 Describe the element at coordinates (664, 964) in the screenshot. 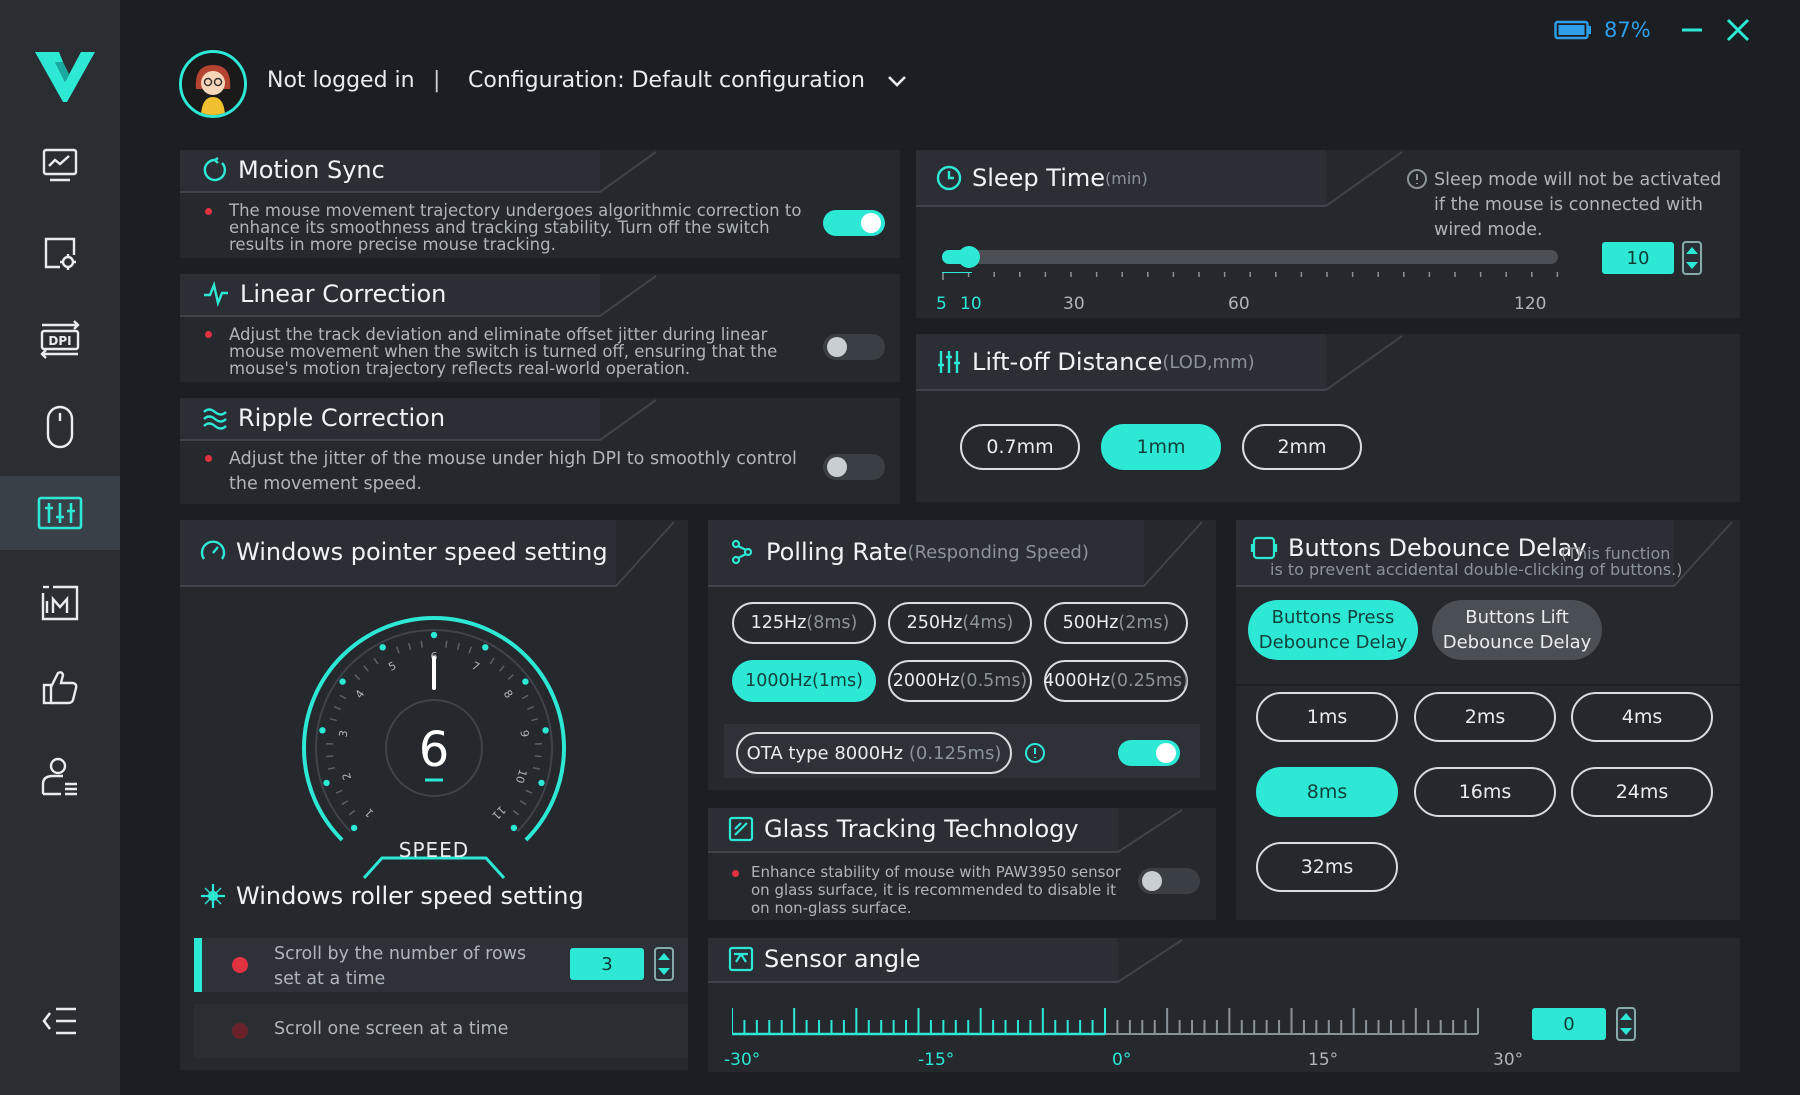

I see `scroll-rows-stepper` at that location.